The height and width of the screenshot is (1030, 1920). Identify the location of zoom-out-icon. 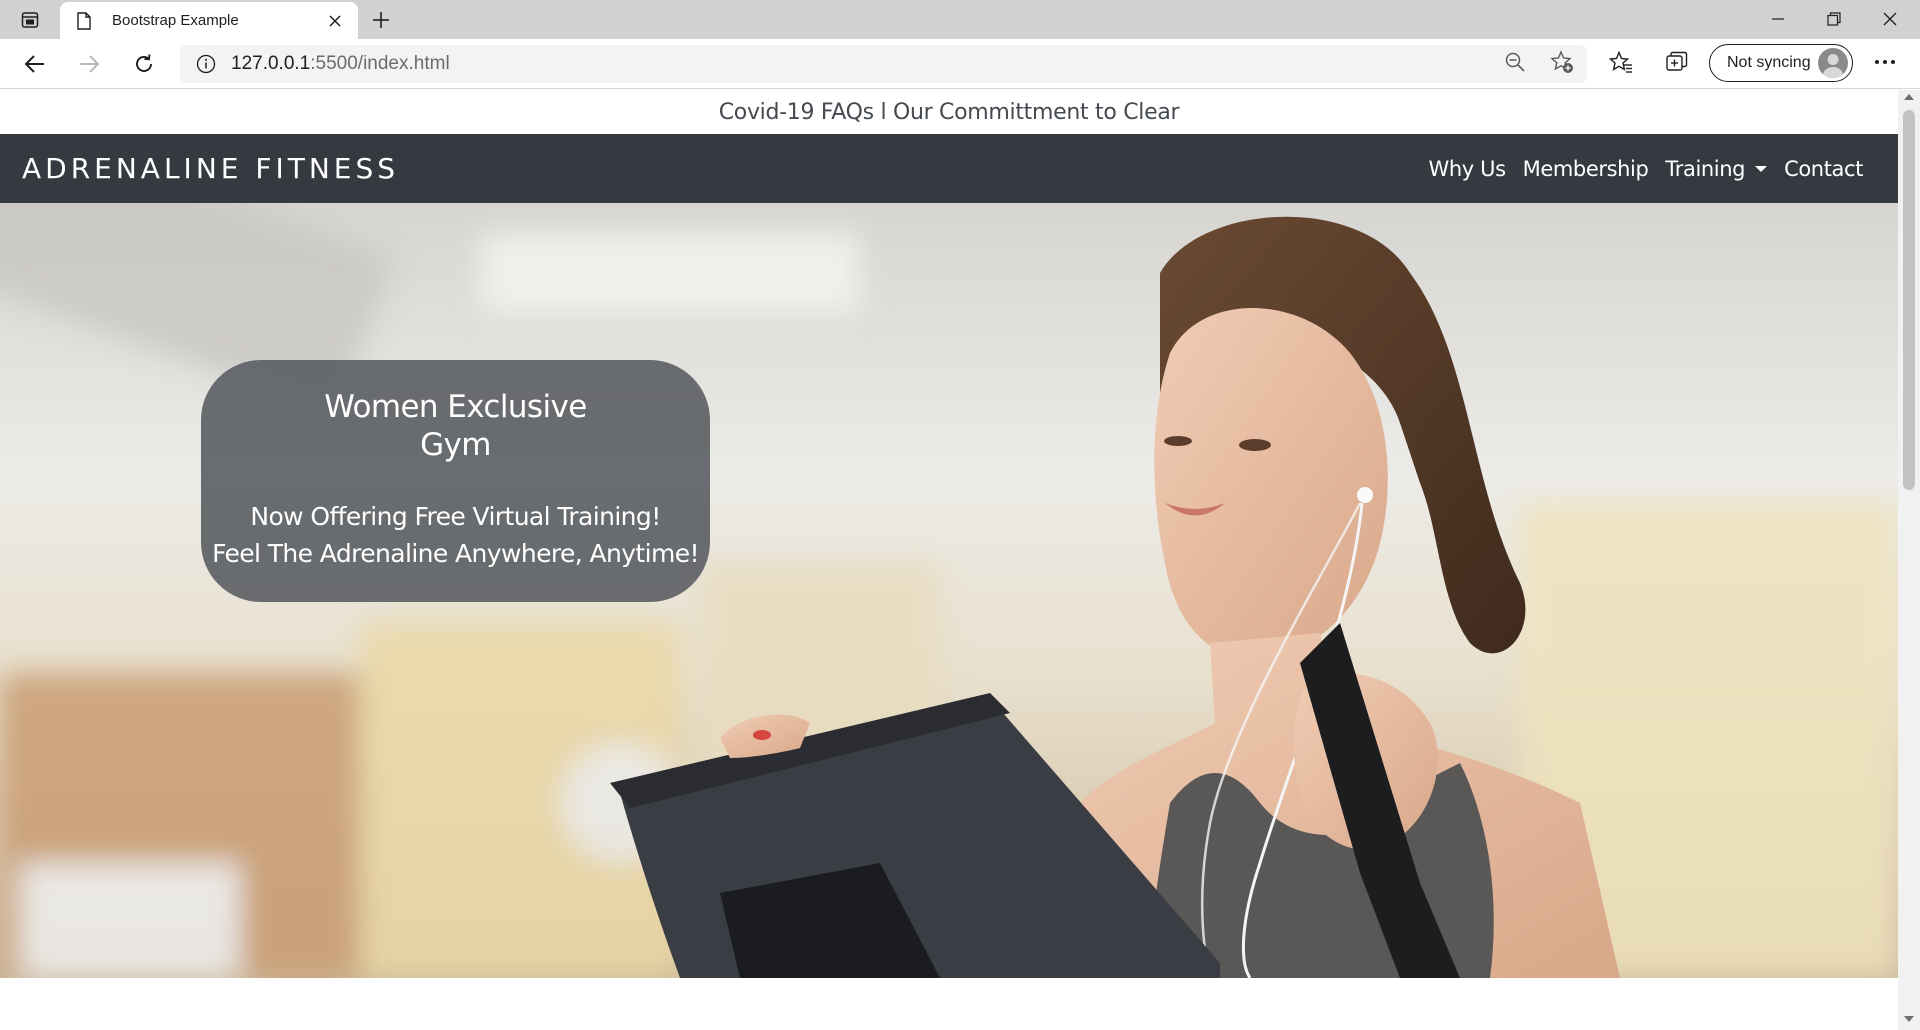
(1515, 62).